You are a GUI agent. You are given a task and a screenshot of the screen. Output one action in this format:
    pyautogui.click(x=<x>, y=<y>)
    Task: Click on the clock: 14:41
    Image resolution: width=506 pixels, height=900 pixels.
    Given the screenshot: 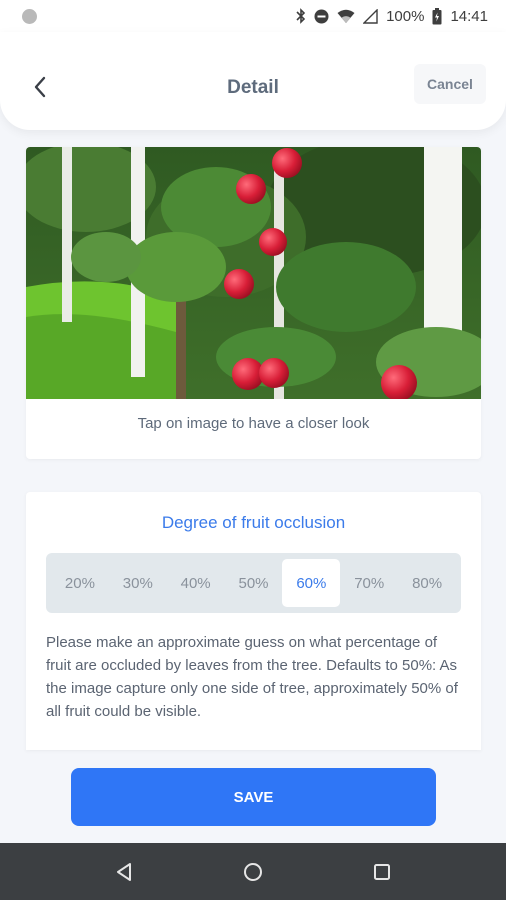 What is the action you would take?
    pyautogui.click(x=469, y=16)
    